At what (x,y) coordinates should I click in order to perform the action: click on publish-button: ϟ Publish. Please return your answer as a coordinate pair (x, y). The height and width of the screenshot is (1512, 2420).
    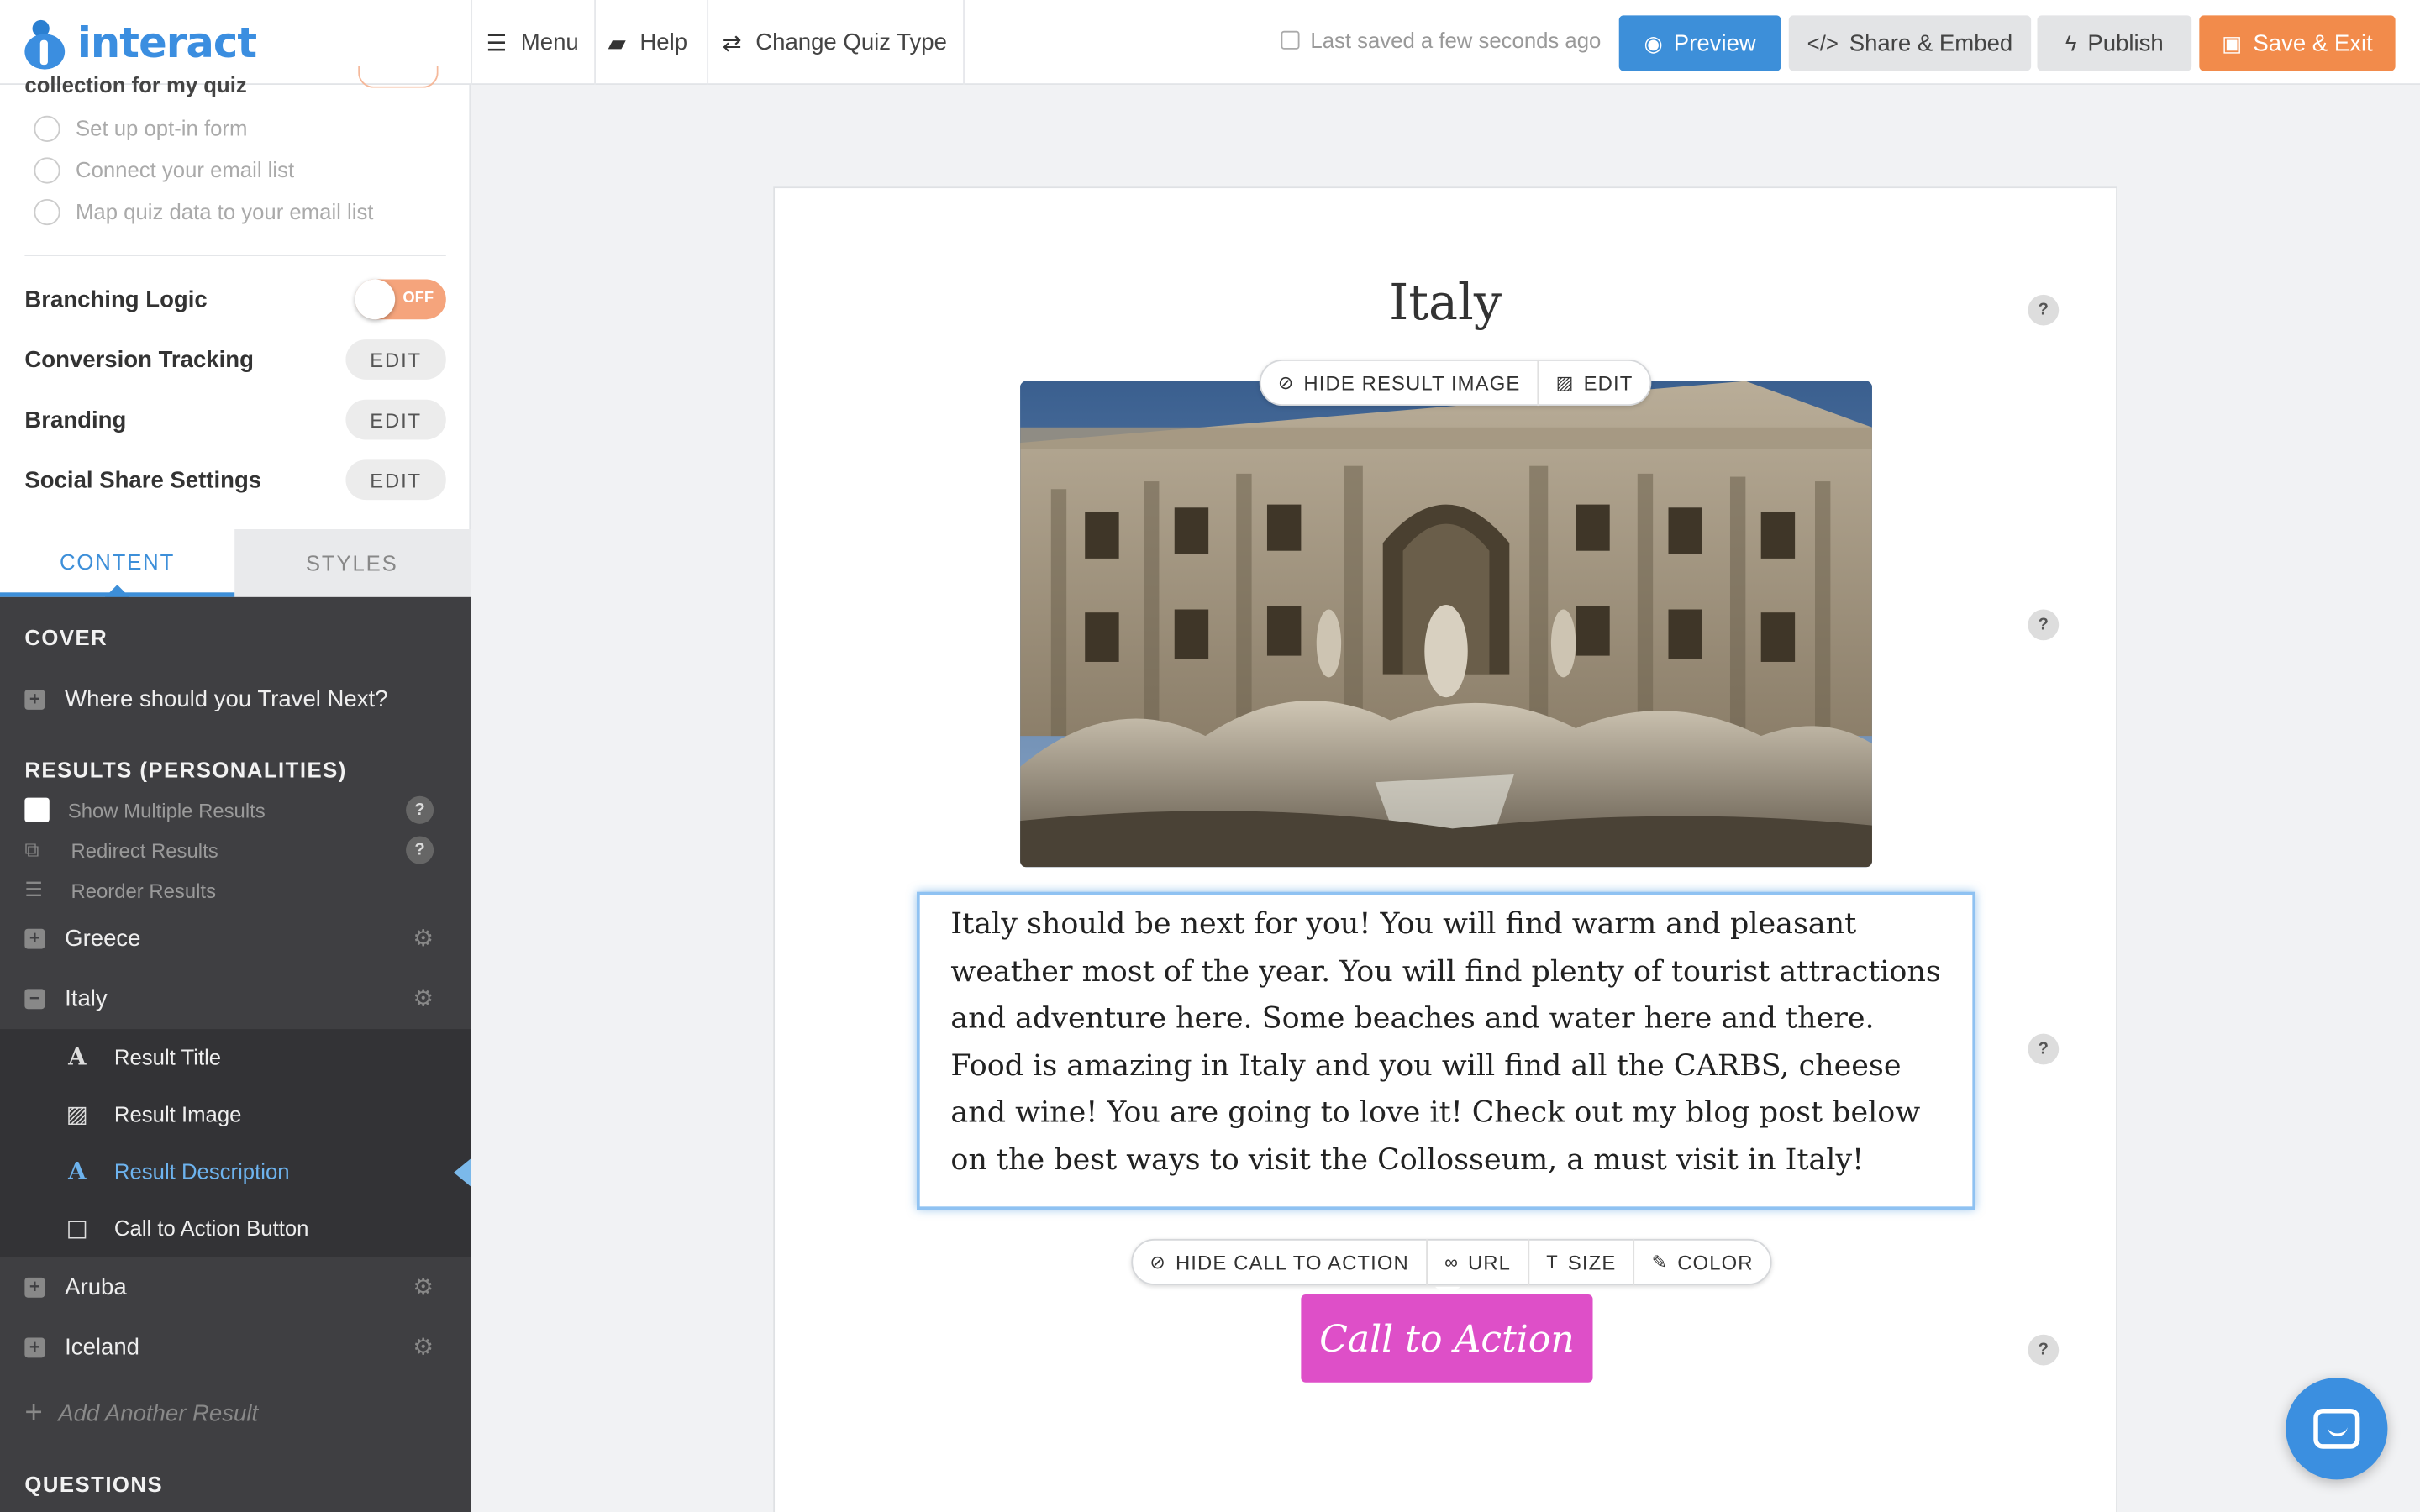
    Looking at the image, I should click on (2114, 43).